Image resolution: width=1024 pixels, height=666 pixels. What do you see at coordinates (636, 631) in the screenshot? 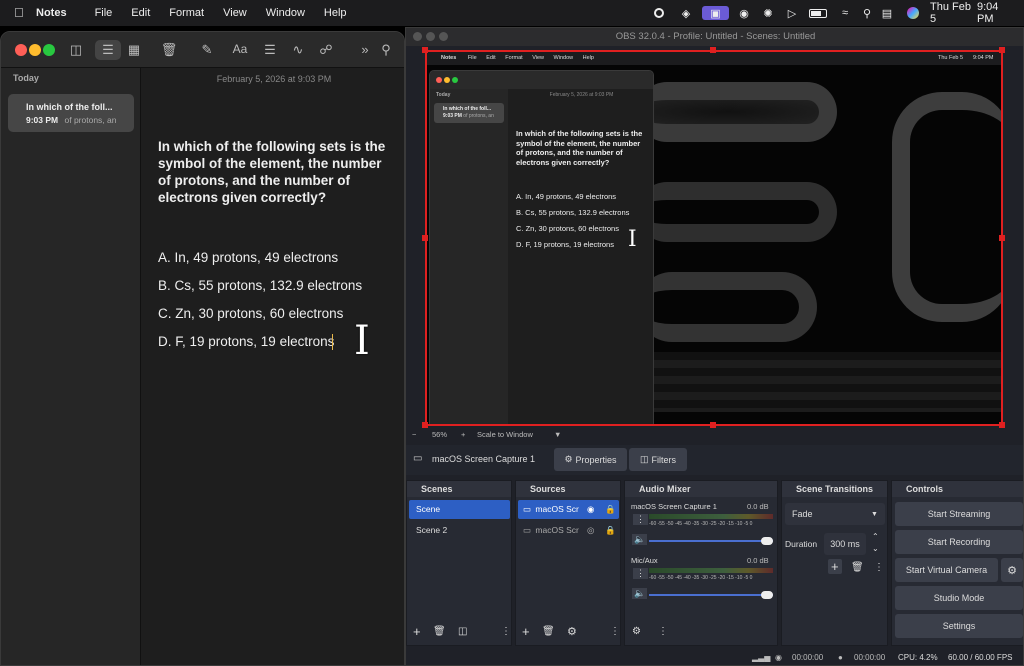
I see `mixer-settings-gear-icon: ⚙` at bounding box center [636, 631].